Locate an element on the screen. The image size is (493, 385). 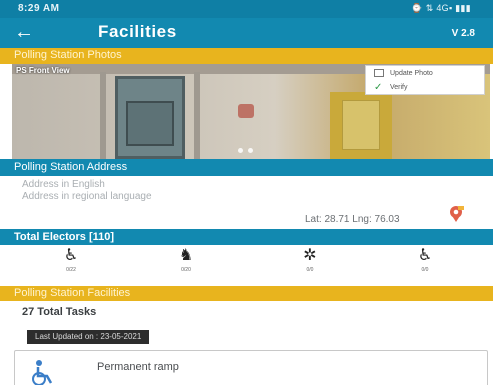
last-updated-badge: Last Updated on : 23-05-2021 is located at coordinates (88, 337).